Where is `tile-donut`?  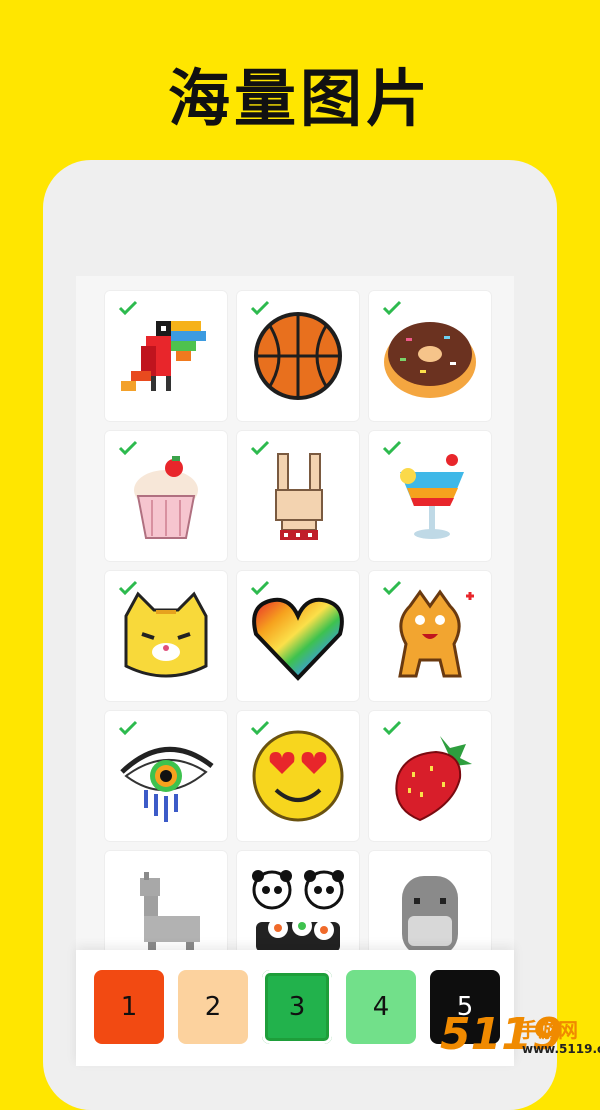
tile-donut is located at coordinates (430, 356).